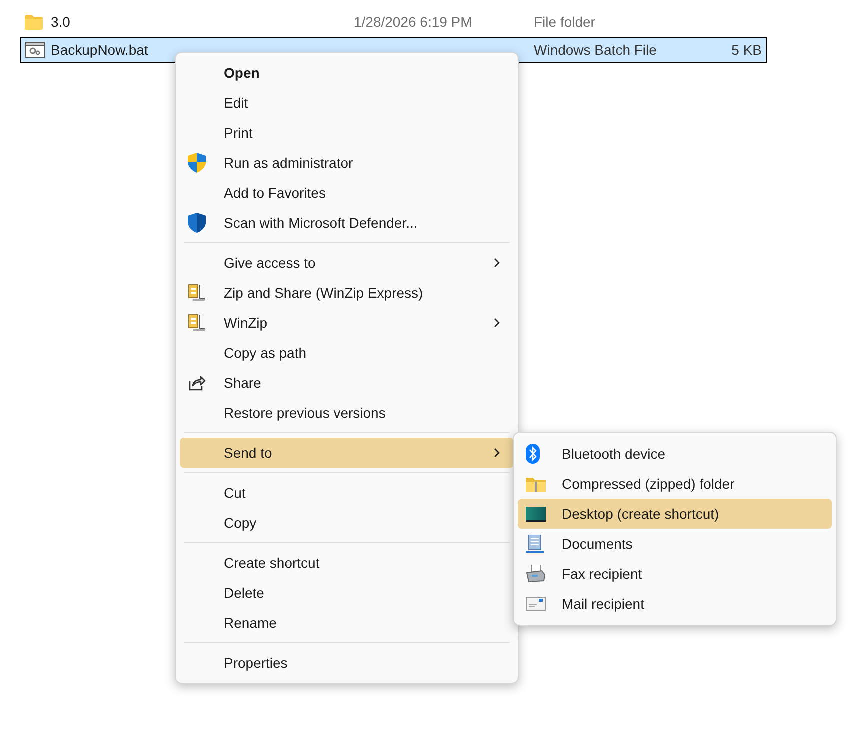  I want to click on fax-icon, so click(536, 574).